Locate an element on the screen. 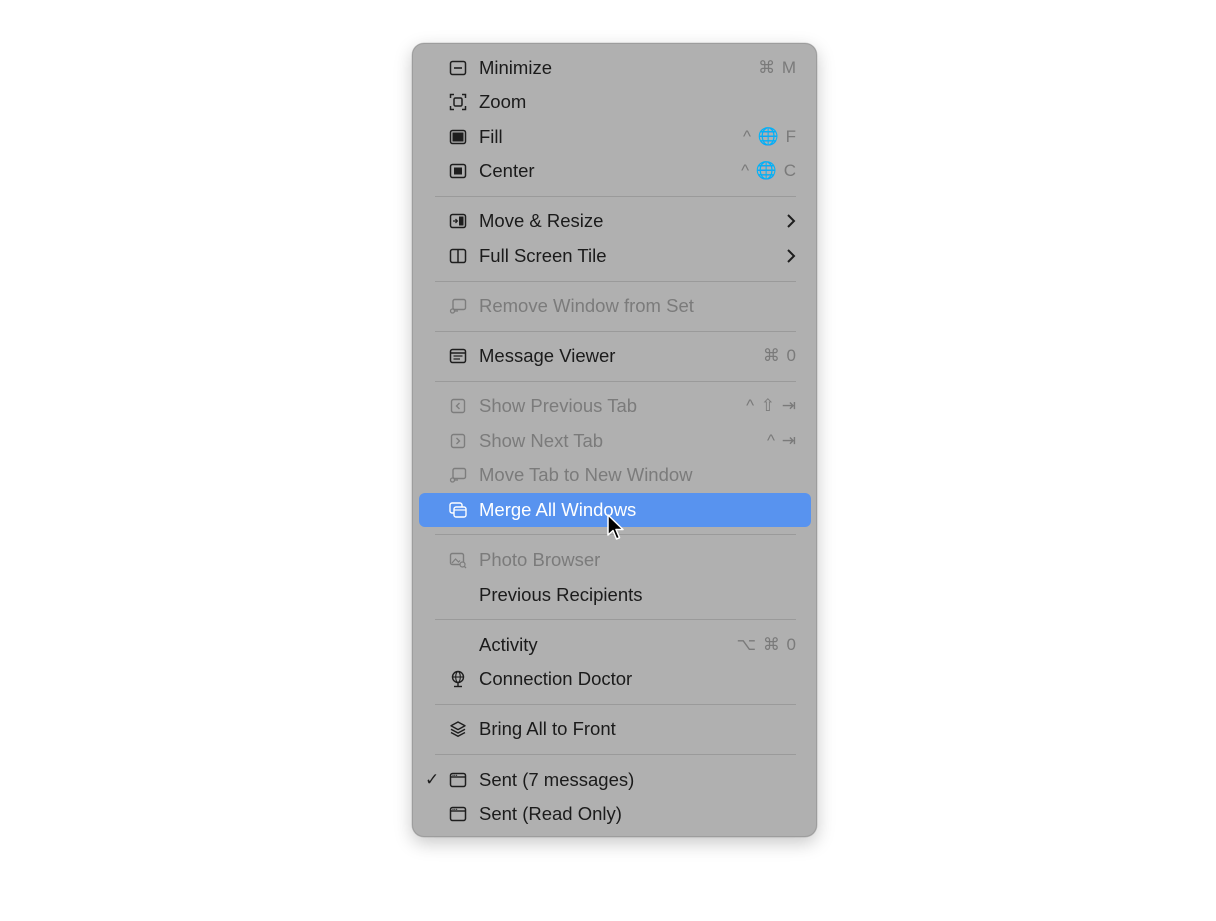 This screenshot has width=1216, height=921. menu-item-label: Full Screen Tile is located at coordinates (543, 255).